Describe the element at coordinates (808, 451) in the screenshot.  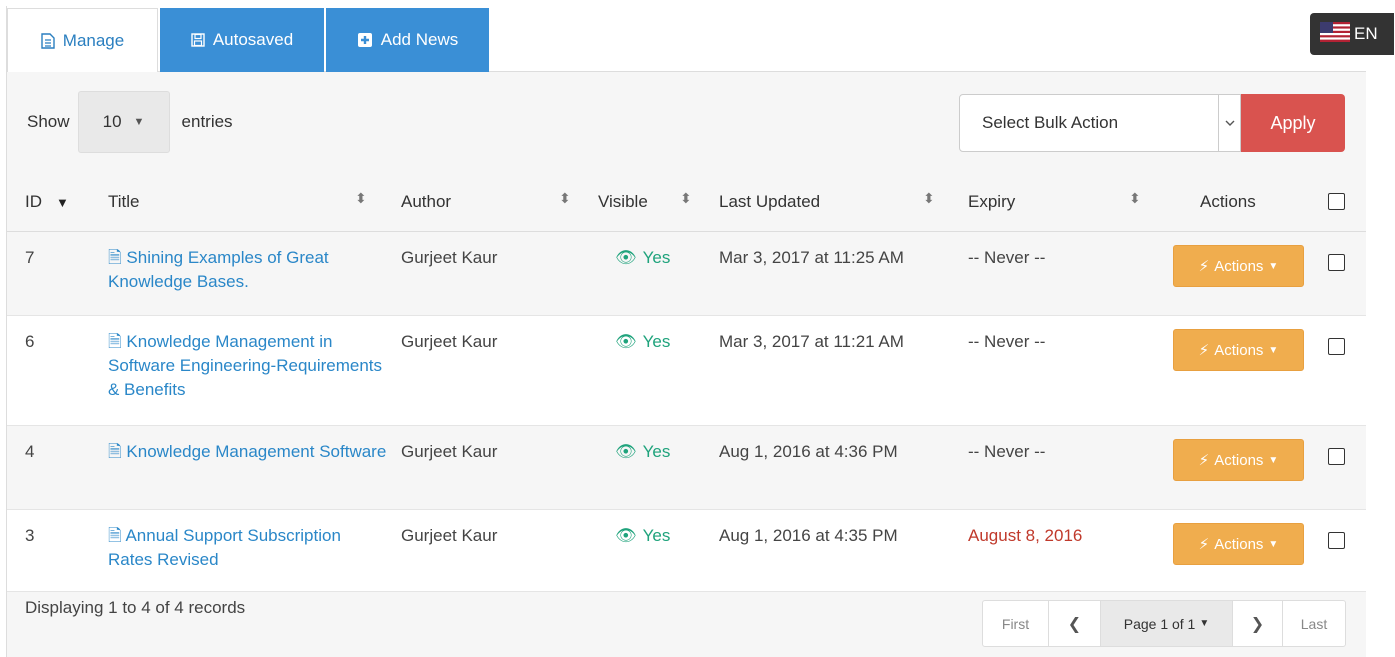
I see `row-last-updated: Aug 1, 2016 at 4:36 PM` at that location.